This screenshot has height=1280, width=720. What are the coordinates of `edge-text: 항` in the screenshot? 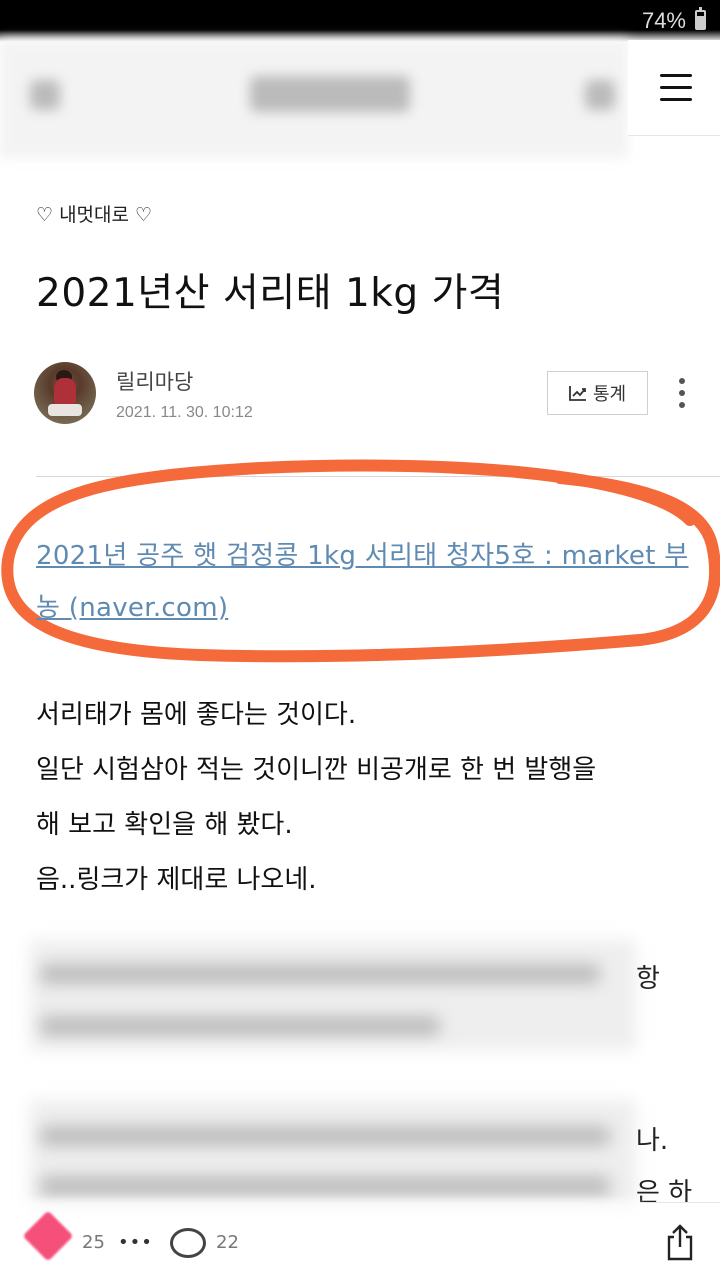 It's located at (648, 979).